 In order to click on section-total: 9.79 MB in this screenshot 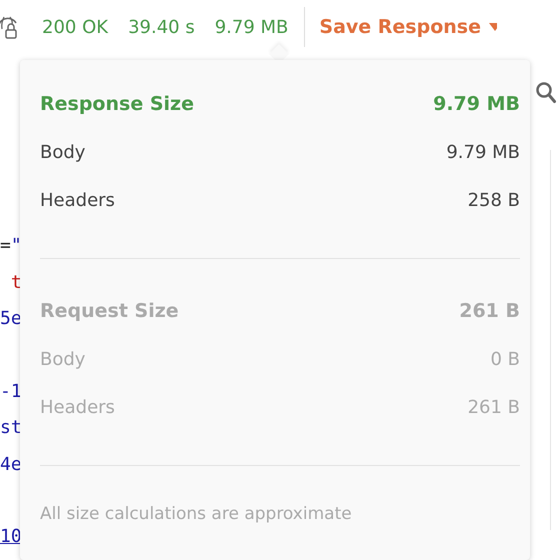, I will do `click(476, 104)`.